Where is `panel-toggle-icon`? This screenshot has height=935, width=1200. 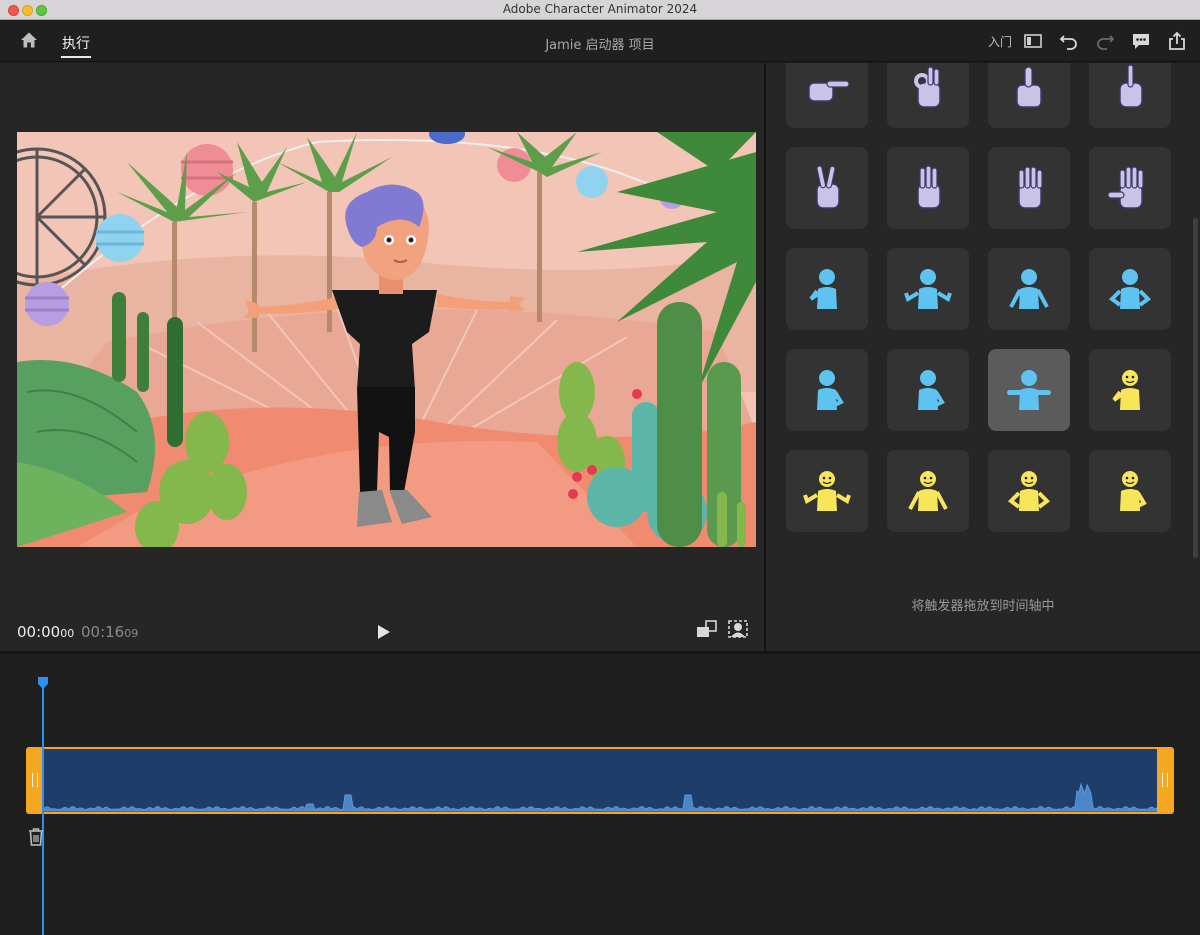
panel-toggle-icon is located at coordinates (1033, 41).